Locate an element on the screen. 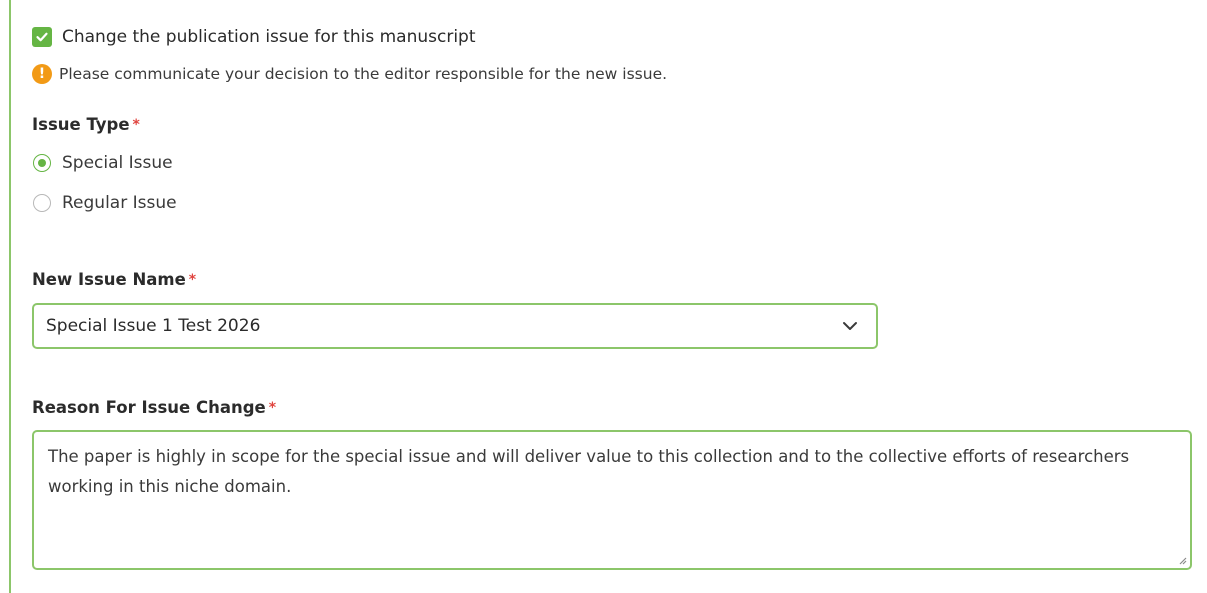 This screenshot has height=593, width=1207. radio-regular-issue-label: Regular Issue is located at coordinates (119, 203).